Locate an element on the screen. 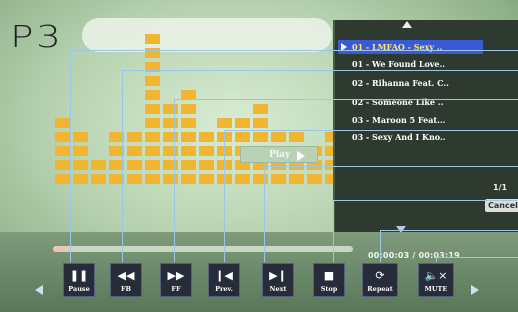 The image size is (518, 312). fb-button: ◀◀ FB is located at coordinates (126, 280).